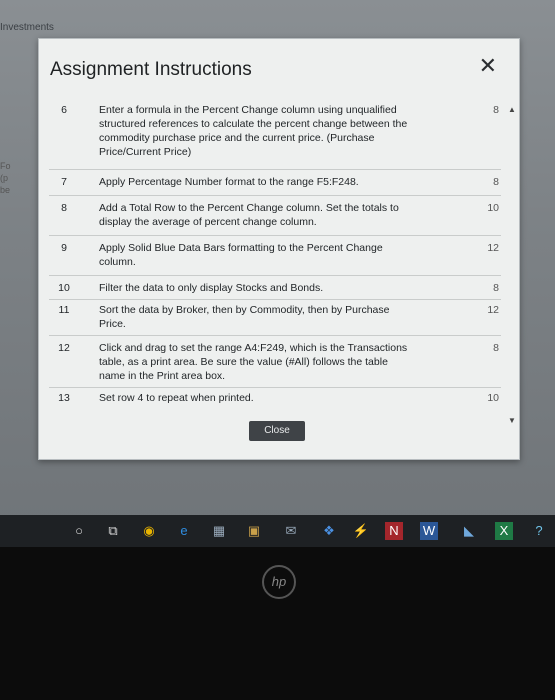  Describe the element at coordinates (394, 531) in the screenshot. I see `onenote-icon: N` at that location.